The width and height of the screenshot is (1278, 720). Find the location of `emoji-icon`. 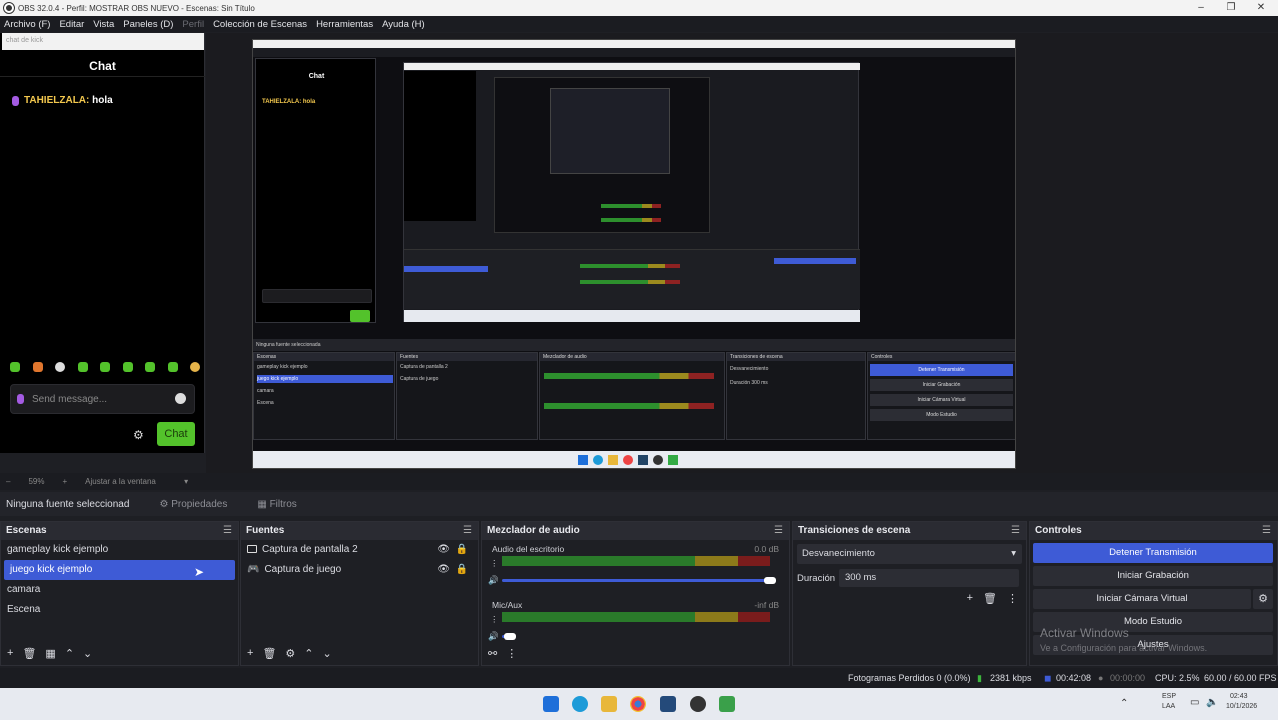

emoji-icon is located at coordinates (180, 398).